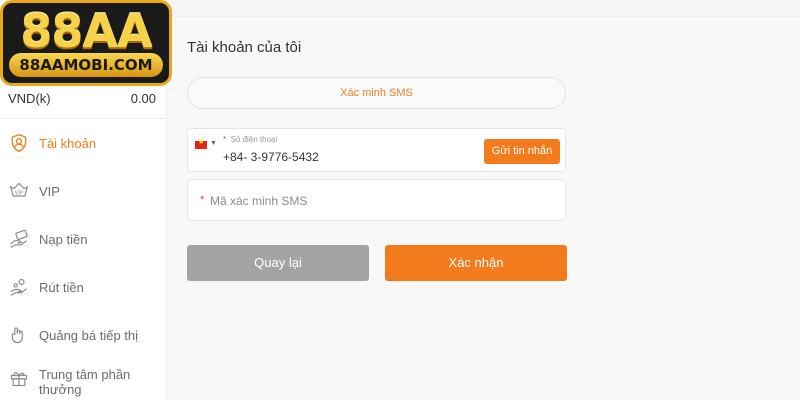 Image resolution: width=800 pixels, height=400 pixels. I want to click on balance-currency: VND(k), so click(29, 98).